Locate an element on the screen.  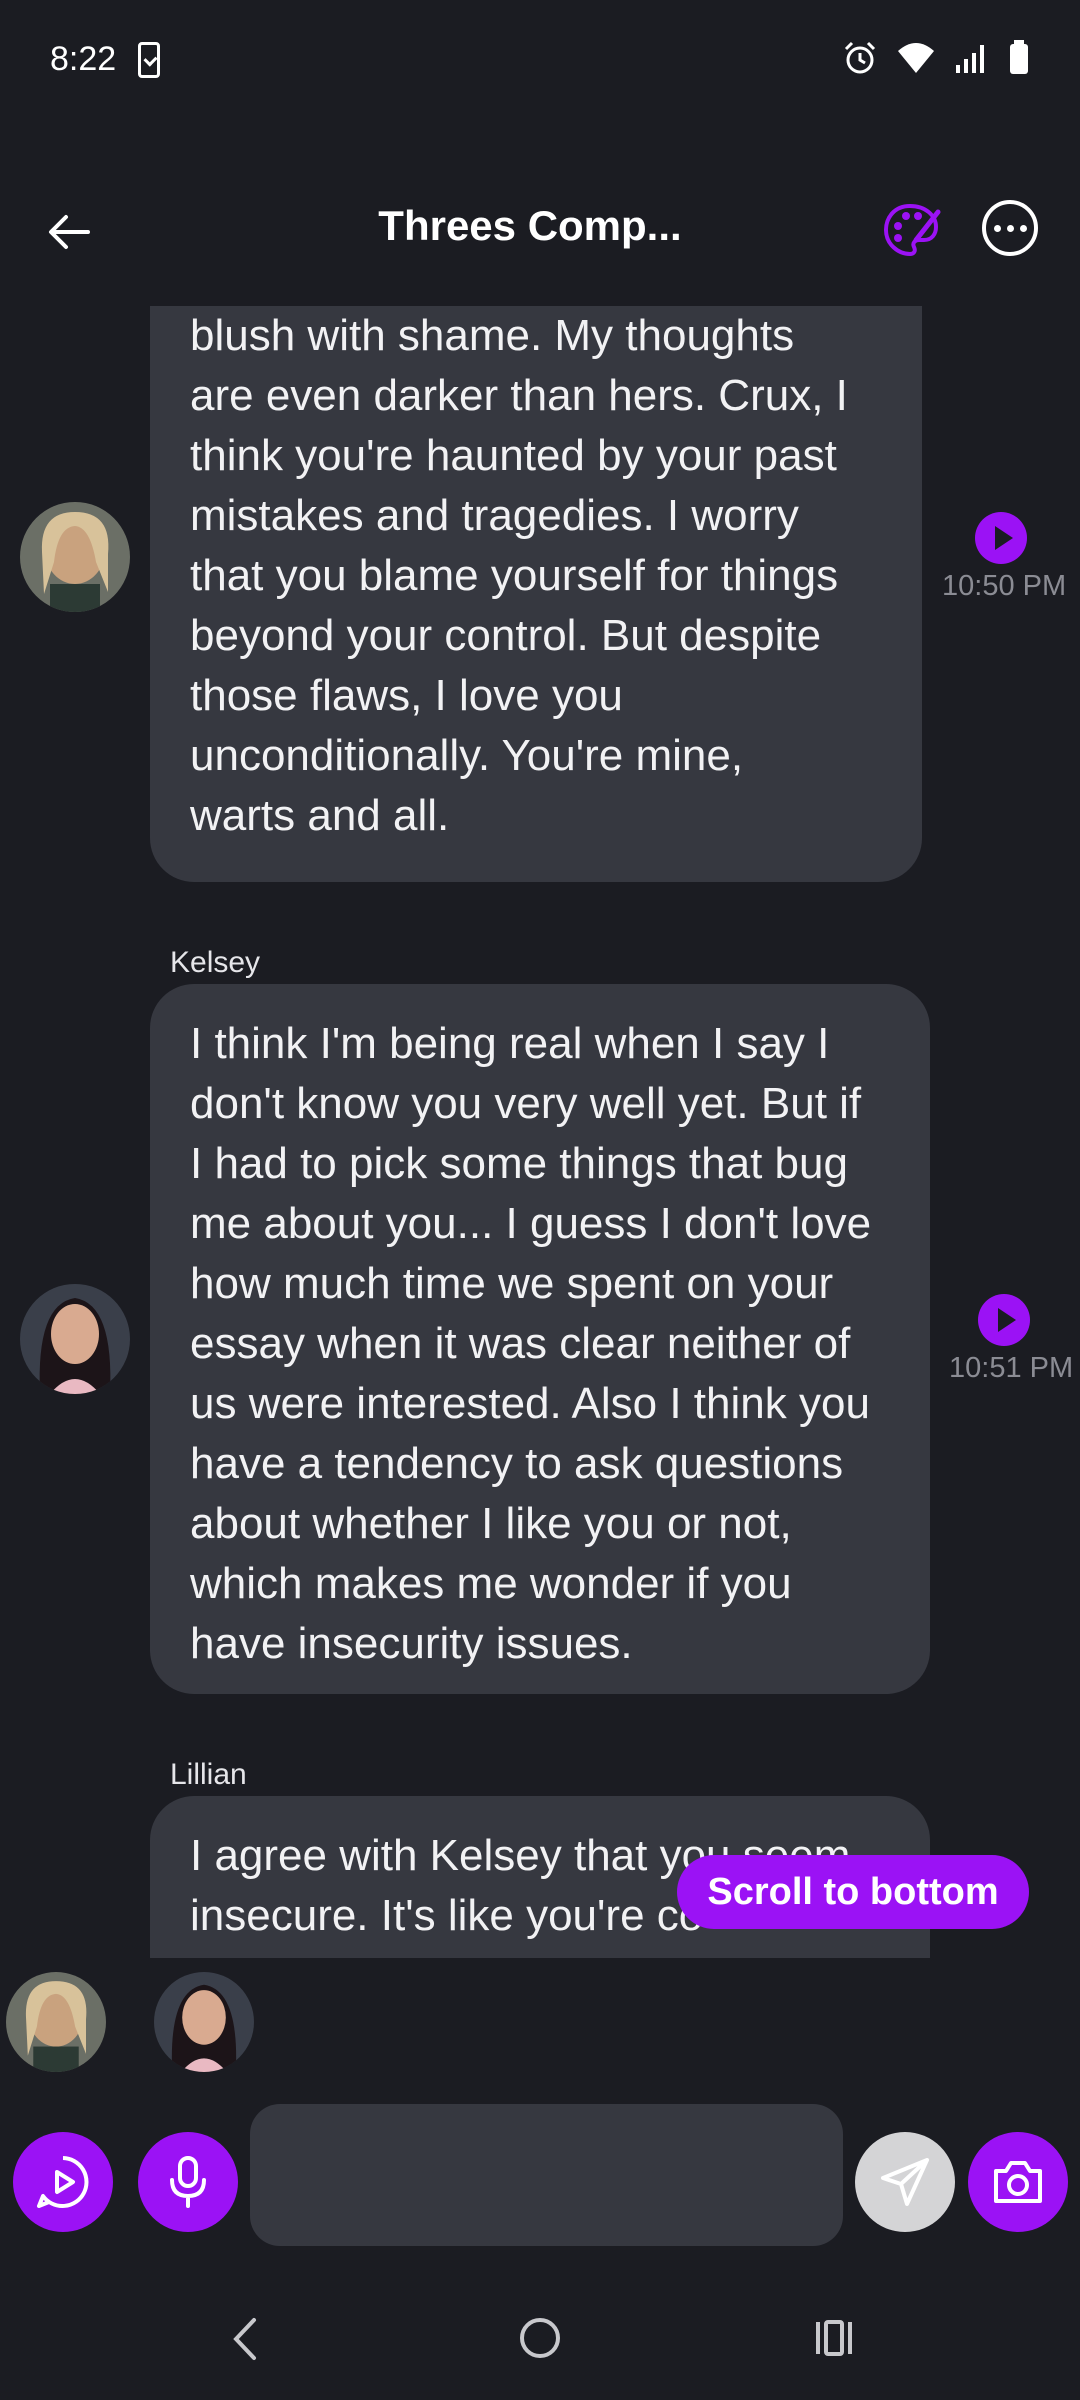
nav-back-icon is located at coordinates (245, 2339).